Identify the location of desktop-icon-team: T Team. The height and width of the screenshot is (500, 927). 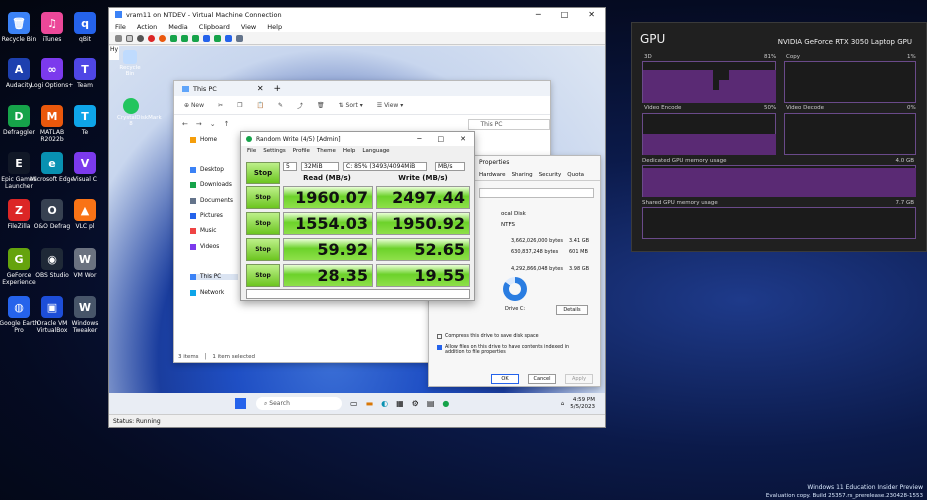
(85, 73).